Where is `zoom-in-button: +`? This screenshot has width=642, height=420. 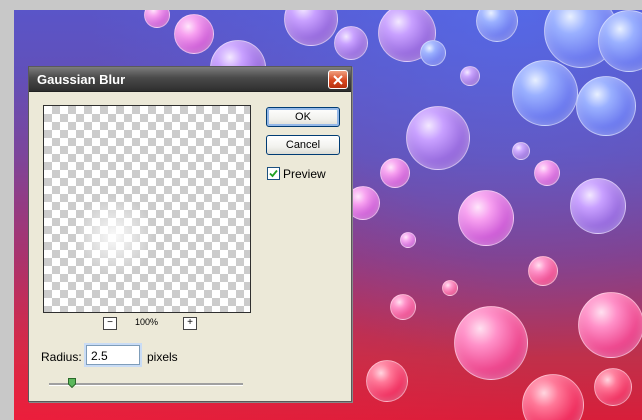 zoom-in-button: + is located at coordinates (190, 323).